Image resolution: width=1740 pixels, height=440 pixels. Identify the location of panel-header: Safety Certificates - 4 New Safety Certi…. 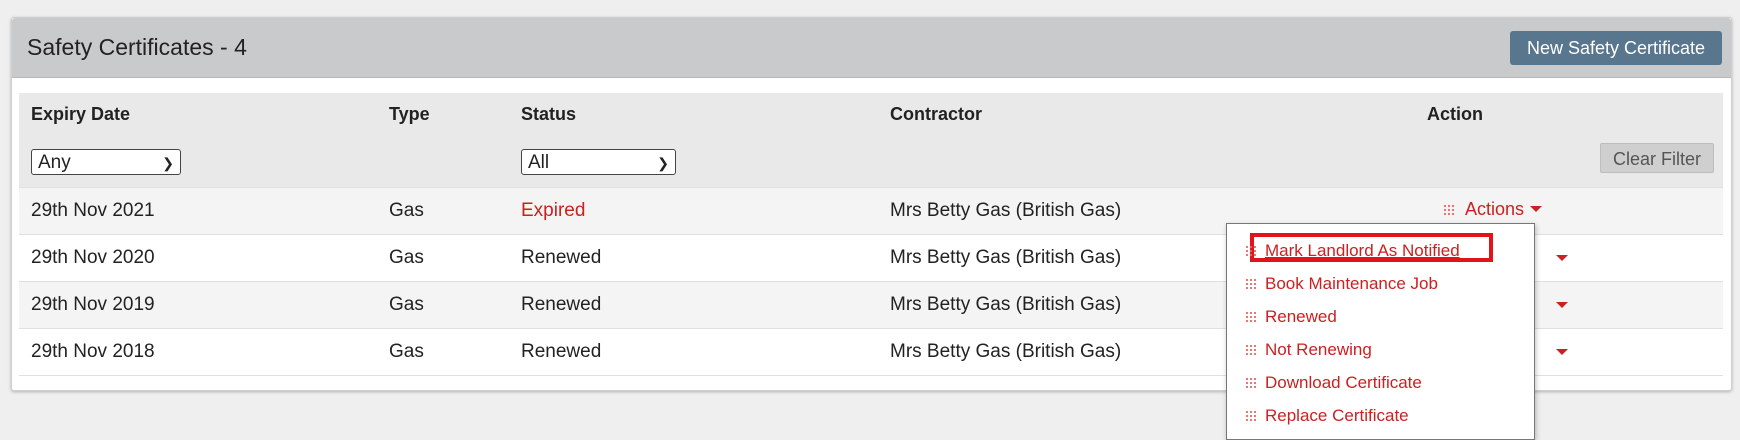
(871, 48).